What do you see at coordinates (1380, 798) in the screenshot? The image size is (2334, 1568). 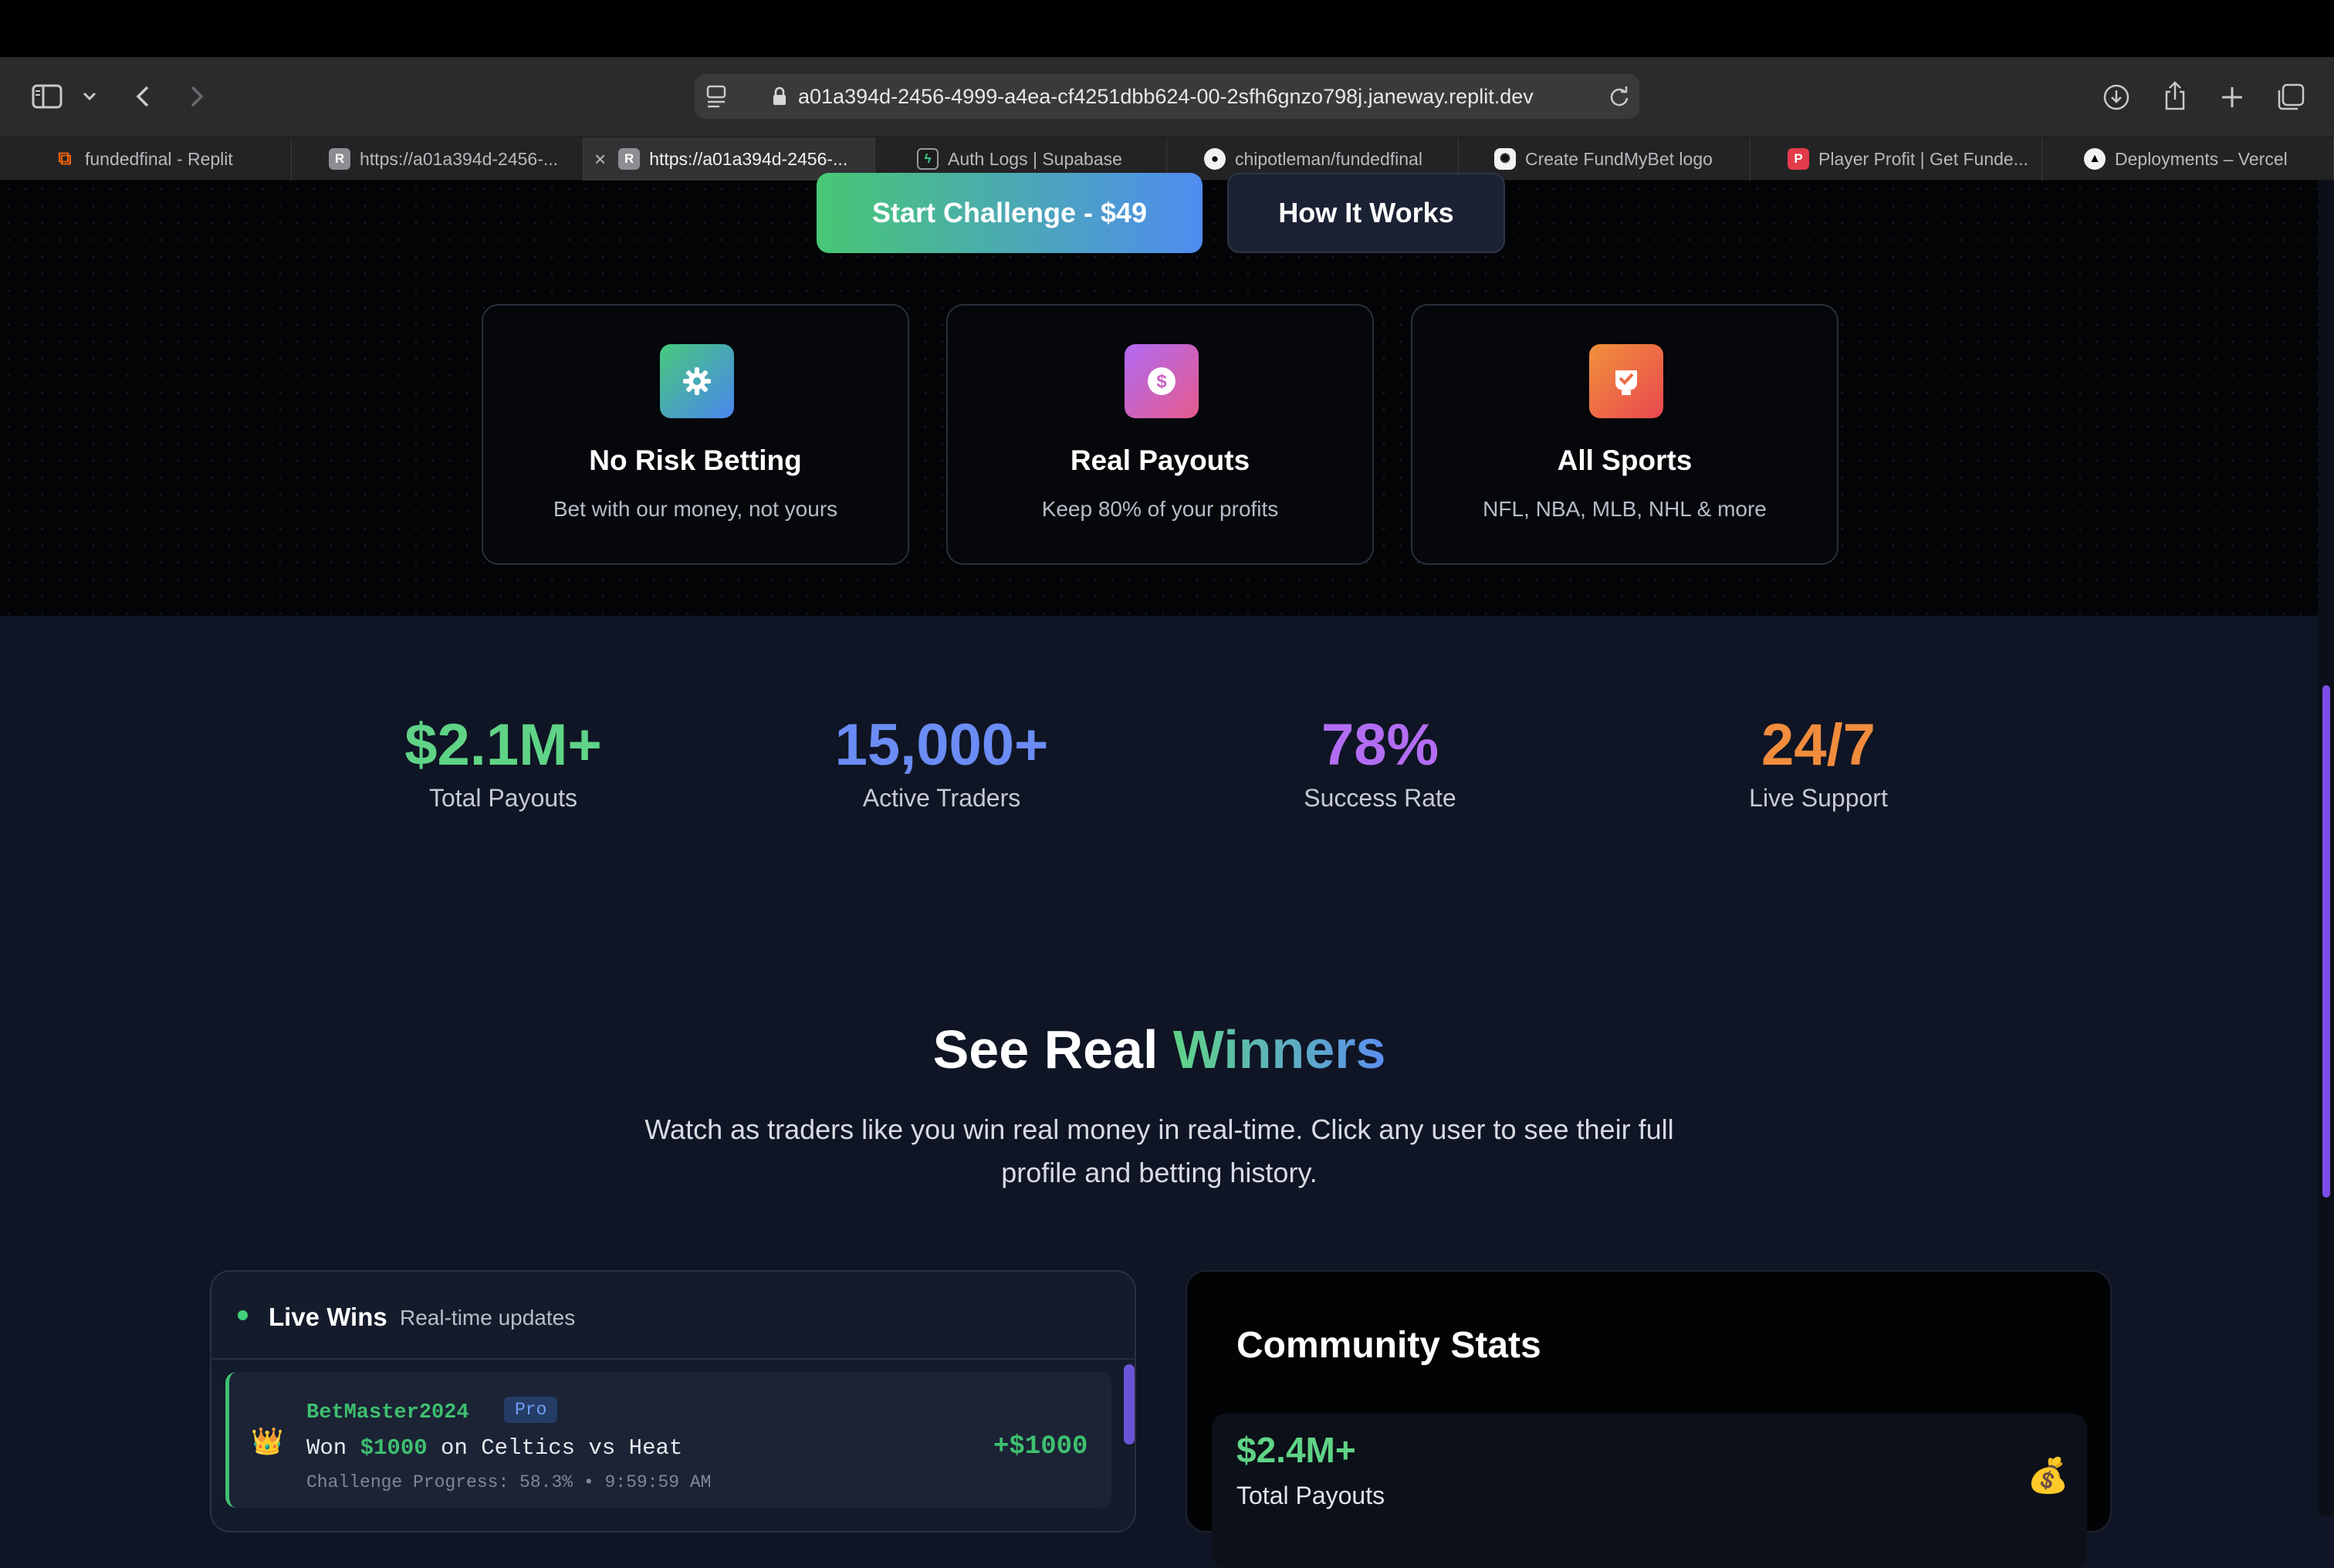 I see `stat-label: Success Rate` at bounding box center [1380, 798].